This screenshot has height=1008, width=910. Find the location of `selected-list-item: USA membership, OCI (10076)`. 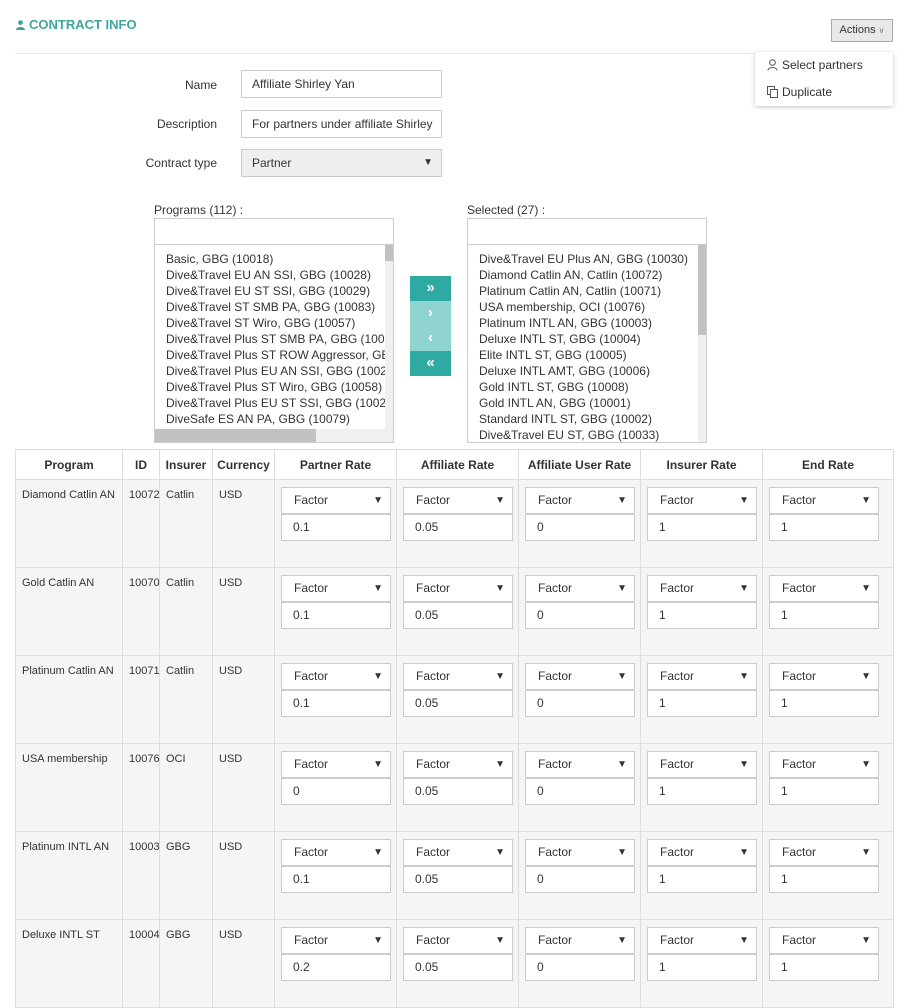

selected-list-item: USA membership, OCI (10076) is located at coordinates (562, 307).